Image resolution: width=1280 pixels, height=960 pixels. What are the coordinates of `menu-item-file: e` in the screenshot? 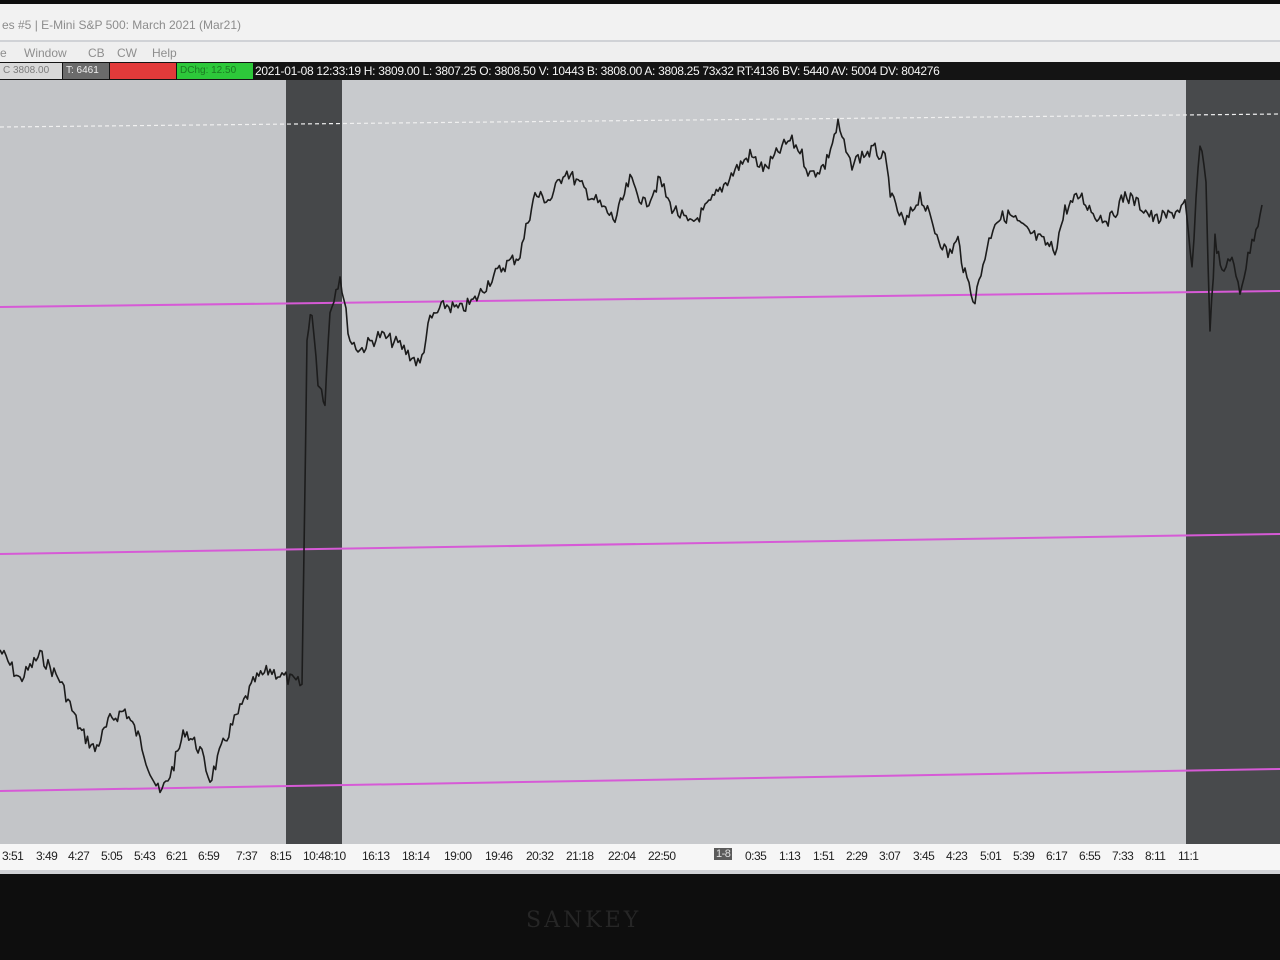 It's located at (3, 53).